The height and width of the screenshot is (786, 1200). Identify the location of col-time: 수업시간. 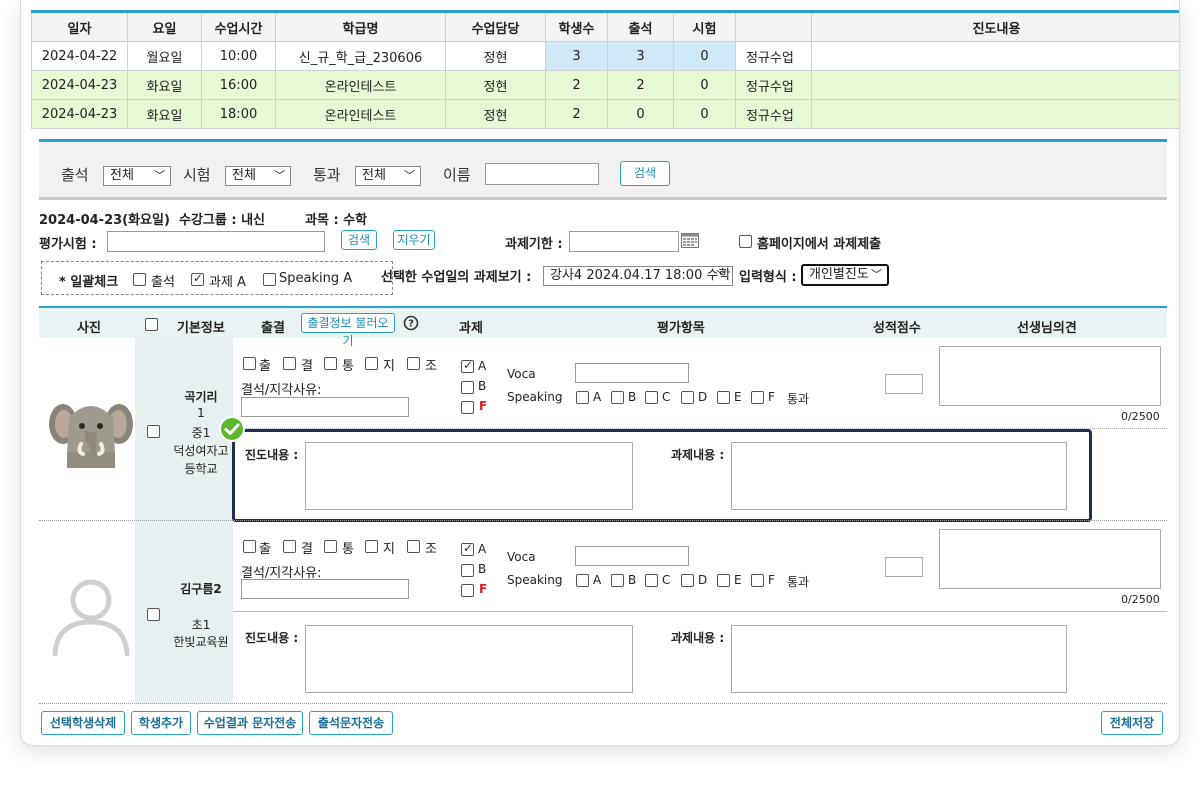
(238, 26).